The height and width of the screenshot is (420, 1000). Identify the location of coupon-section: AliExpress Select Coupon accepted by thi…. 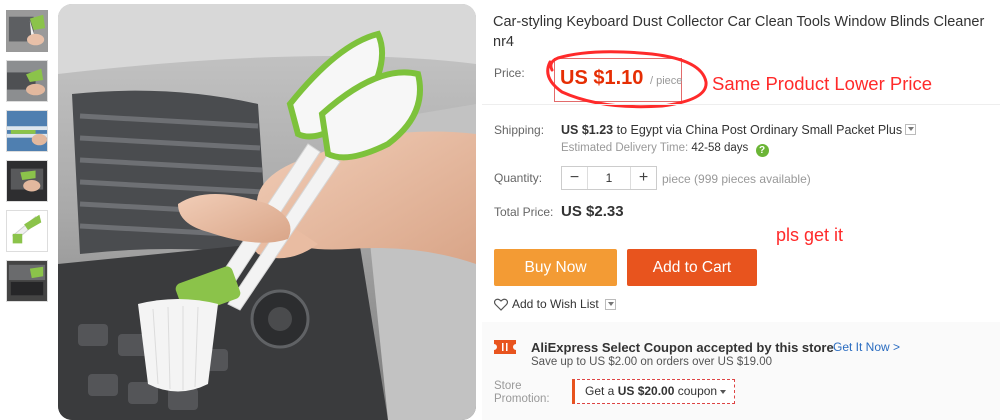
(741, 371).